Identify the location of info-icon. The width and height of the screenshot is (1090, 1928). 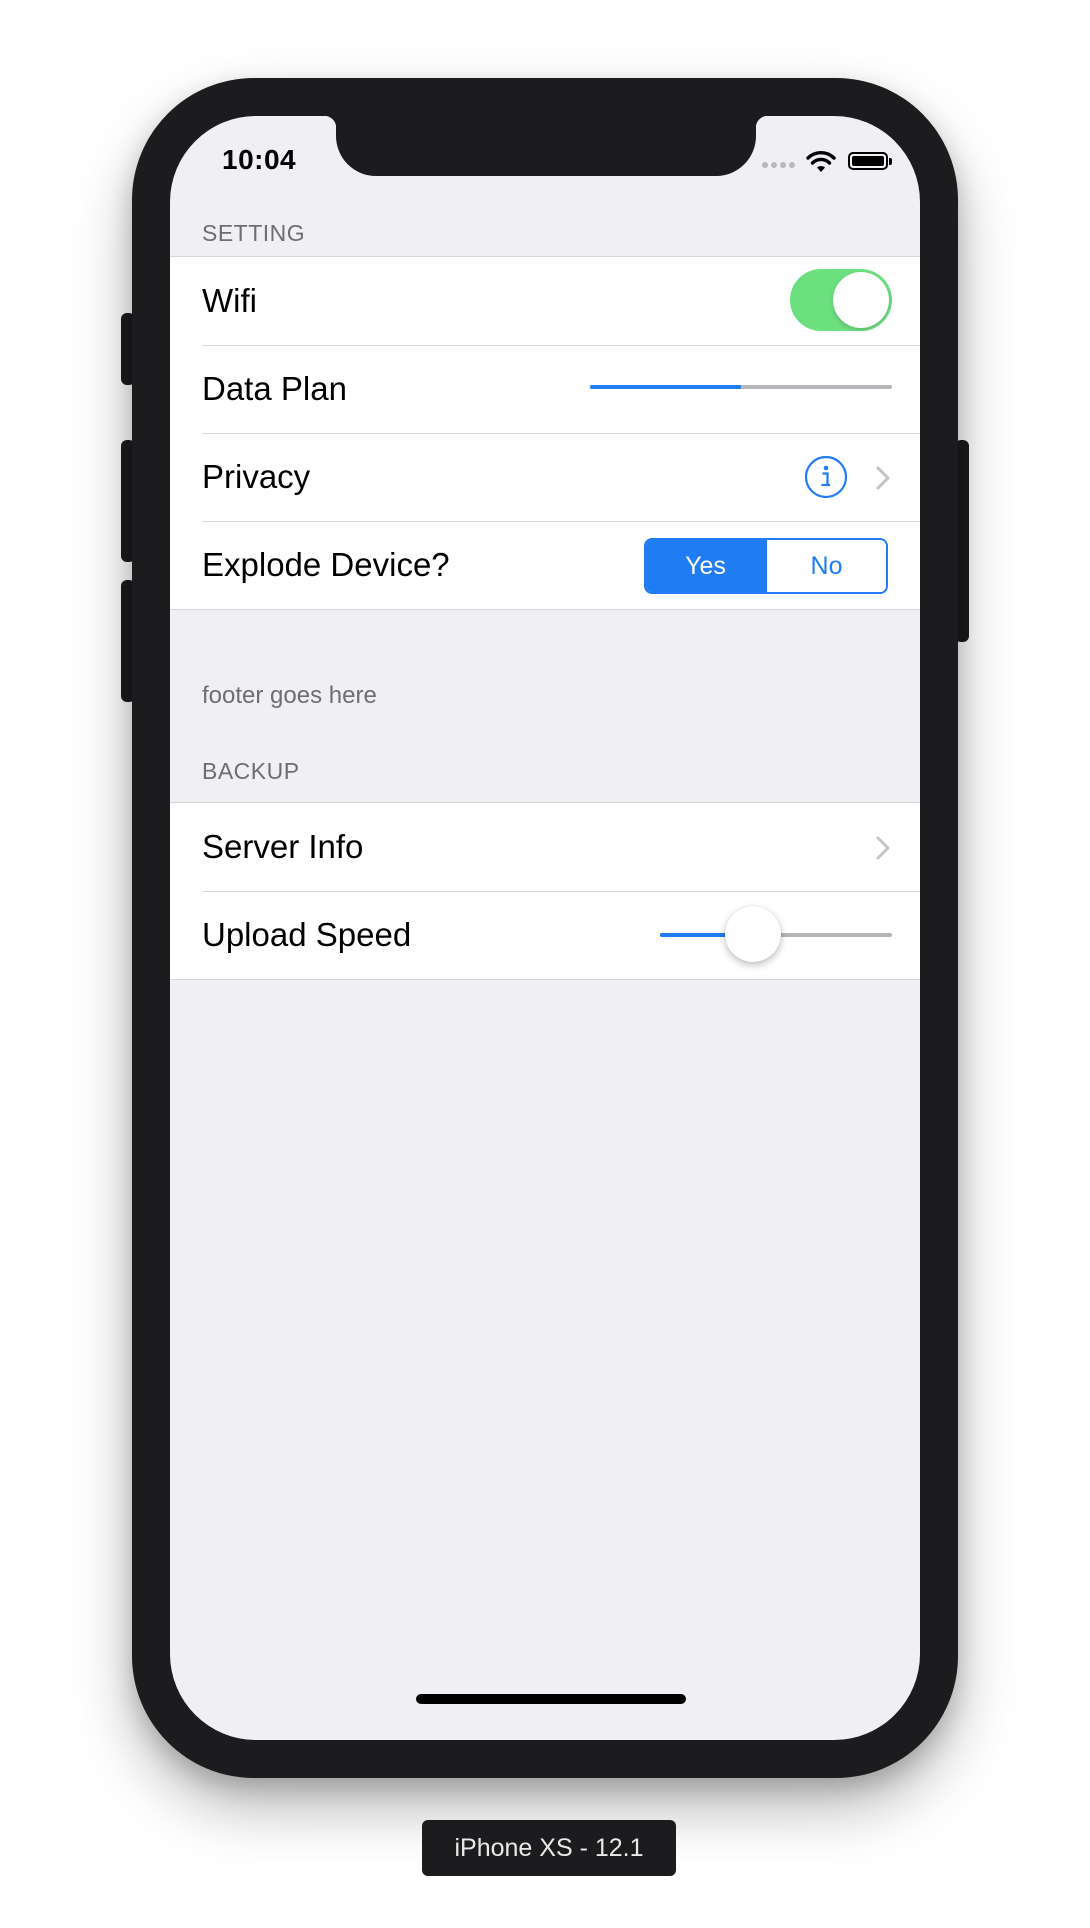
(826, 477).